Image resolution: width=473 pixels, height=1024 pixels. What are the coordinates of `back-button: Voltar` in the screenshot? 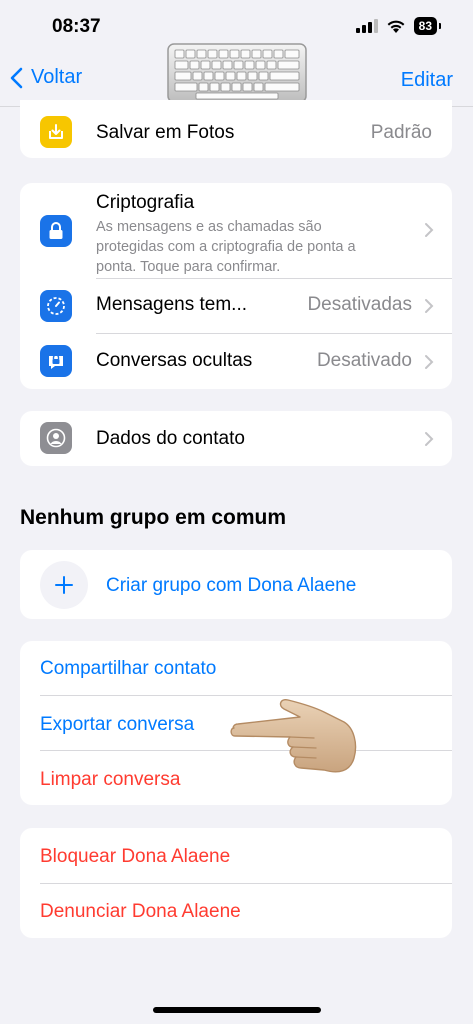 It's located at (46, 77).